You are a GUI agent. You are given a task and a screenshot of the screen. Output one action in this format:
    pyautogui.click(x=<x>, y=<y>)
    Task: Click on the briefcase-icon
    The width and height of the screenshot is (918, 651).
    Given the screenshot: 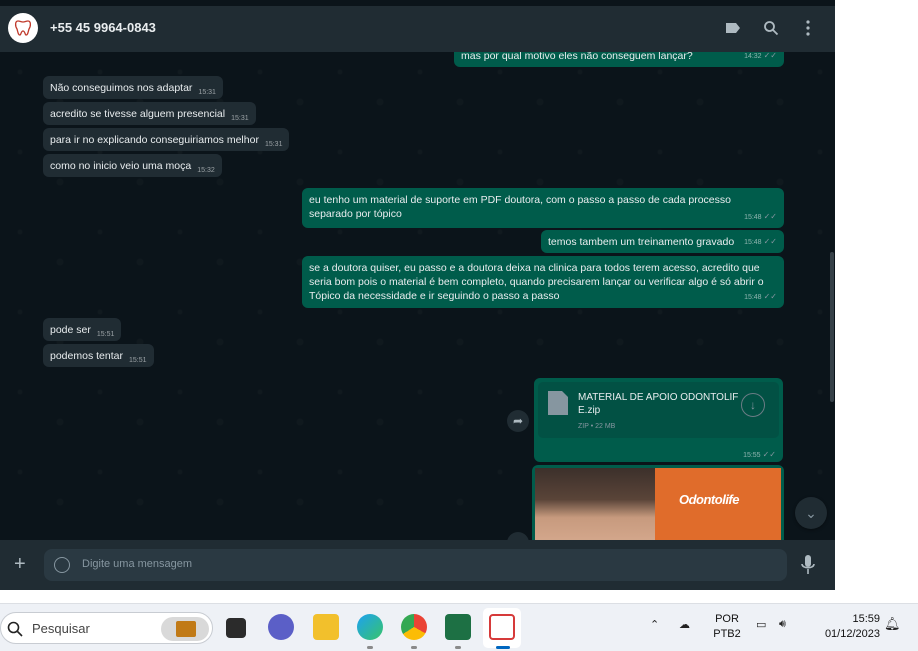 What is the action you would take?
    pyautogui.click(x=186, y=629)
    